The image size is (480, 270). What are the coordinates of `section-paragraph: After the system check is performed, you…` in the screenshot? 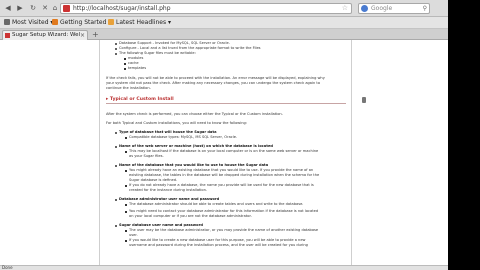 It's located at (194, 114).